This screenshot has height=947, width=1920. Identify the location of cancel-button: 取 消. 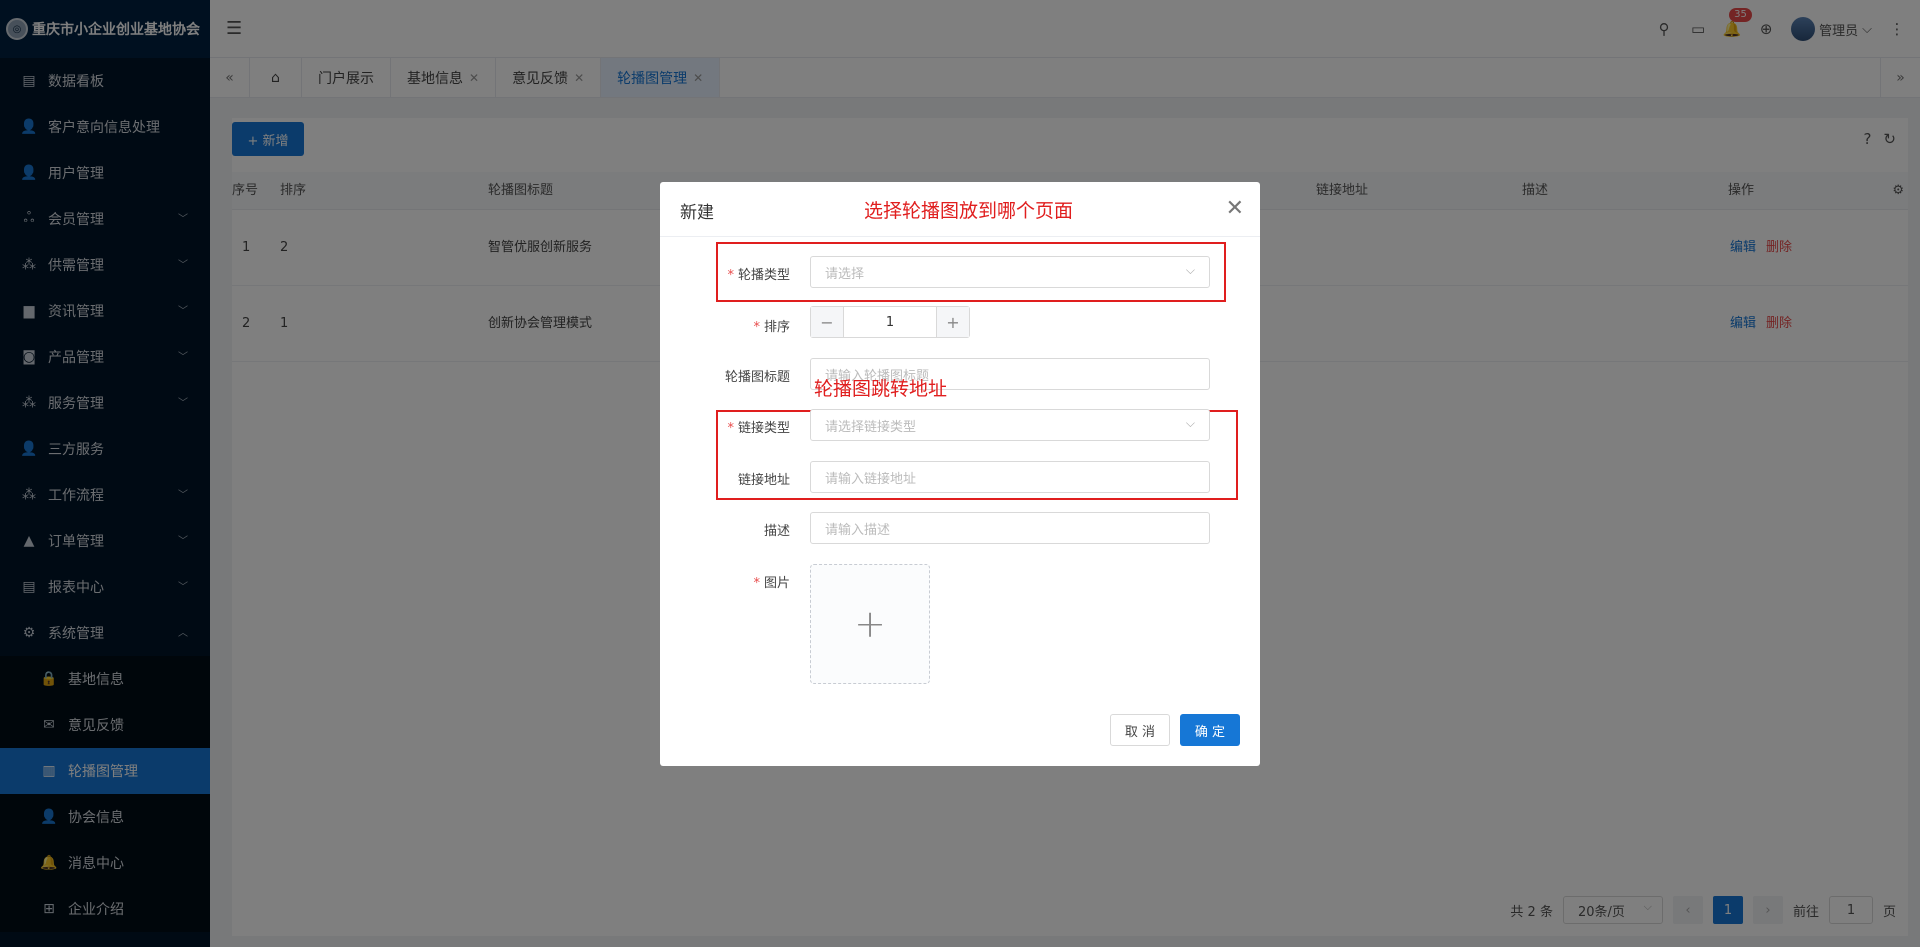
(1140, 730).